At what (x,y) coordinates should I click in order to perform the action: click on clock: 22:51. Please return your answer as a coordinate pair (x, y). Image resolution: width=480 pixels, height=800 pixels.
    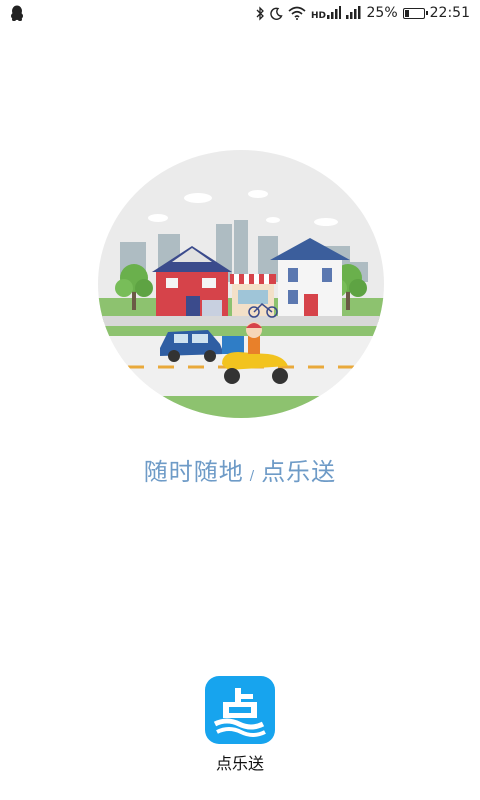
    Looking at the image, I should click on (449, 13).